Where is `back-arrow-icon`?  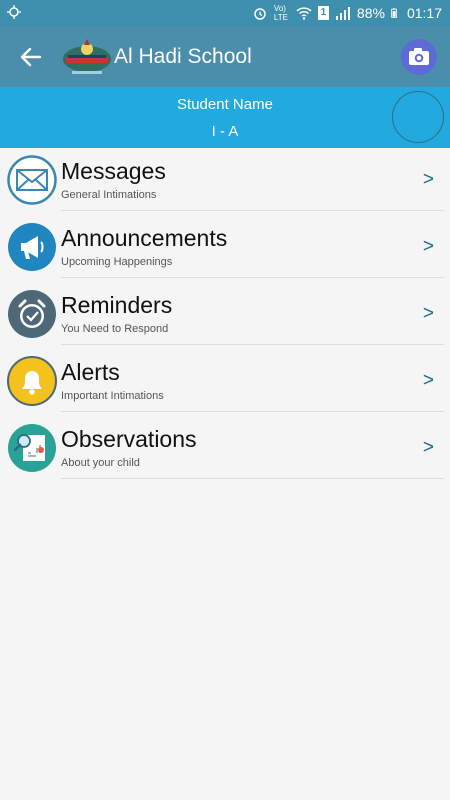
back-arrow-icon is located at coordinates (31, 57).